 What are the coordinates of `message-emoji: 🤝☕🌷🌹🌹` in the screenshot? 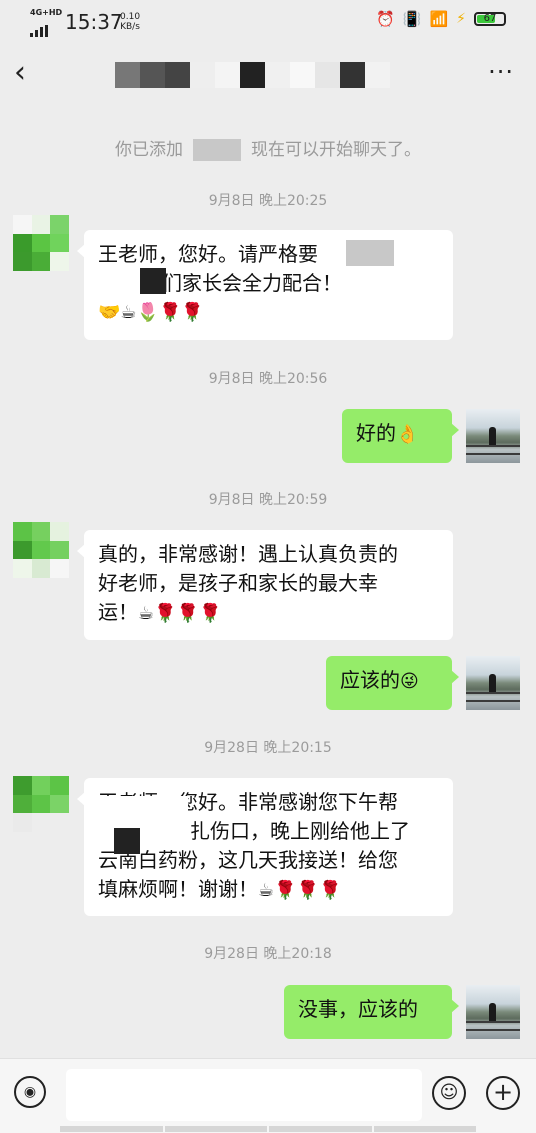 It's located at (151, 312).